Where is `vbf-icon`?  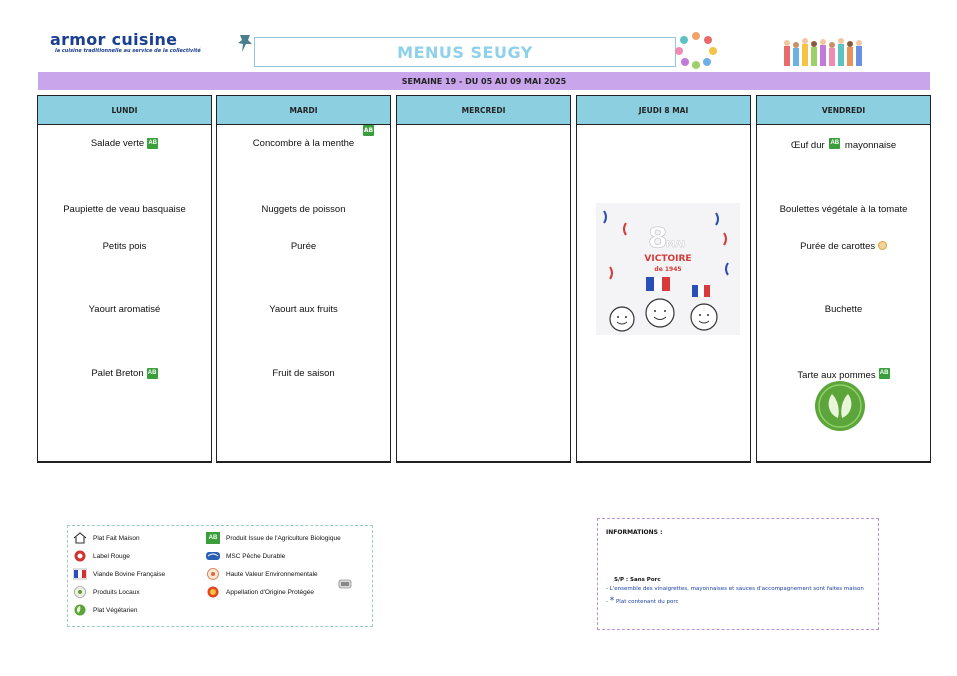 vbf-icon is located at coordinates (80, 574).